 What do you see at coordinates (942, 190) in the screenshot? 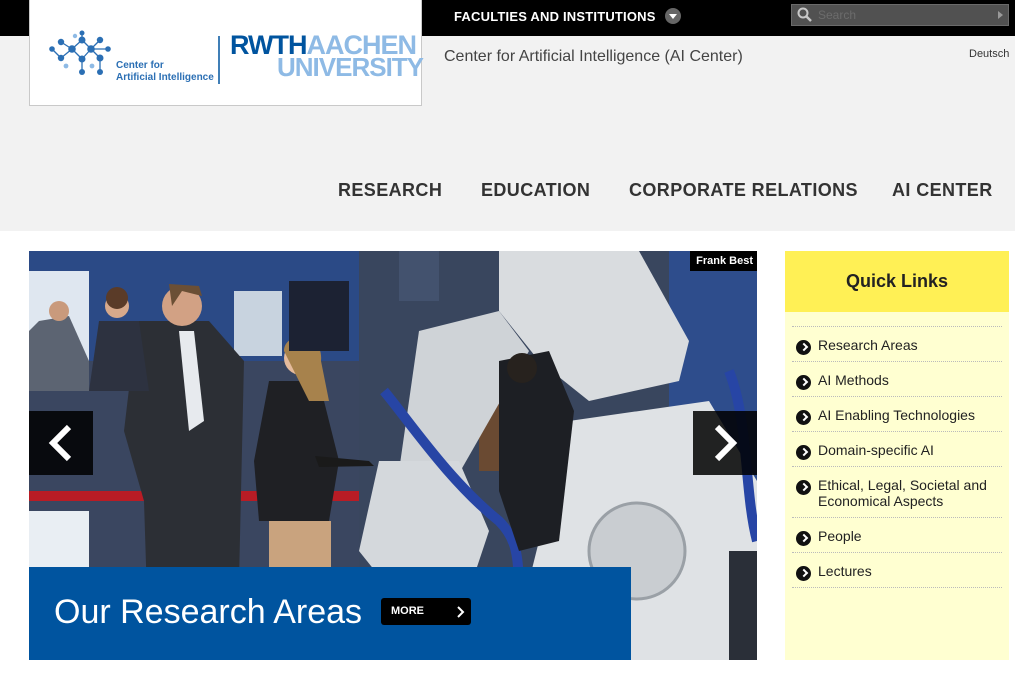
I see `nav-ai-center: AI CENTER` at bounding box center [942, 190].